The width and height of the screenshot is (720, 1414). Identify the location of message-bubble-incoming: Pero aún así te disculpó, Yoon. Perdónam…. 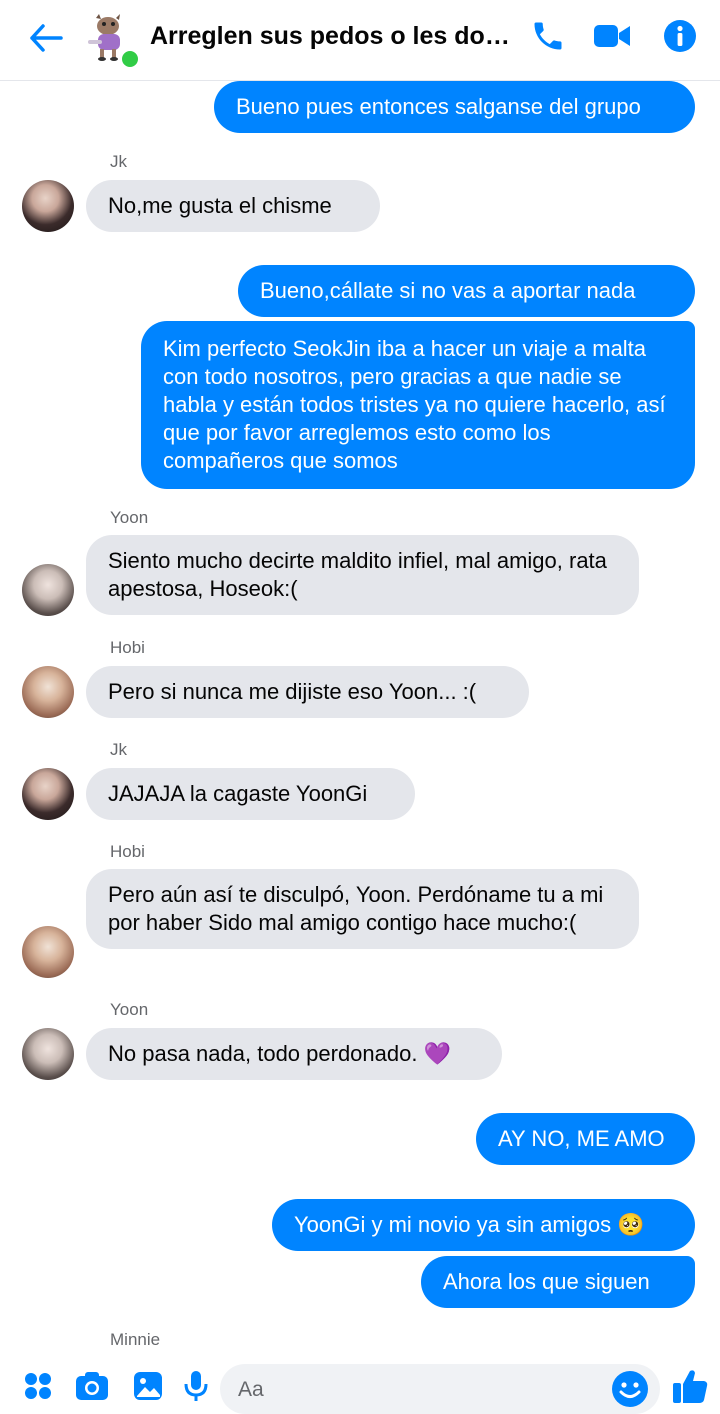
(362, 909).